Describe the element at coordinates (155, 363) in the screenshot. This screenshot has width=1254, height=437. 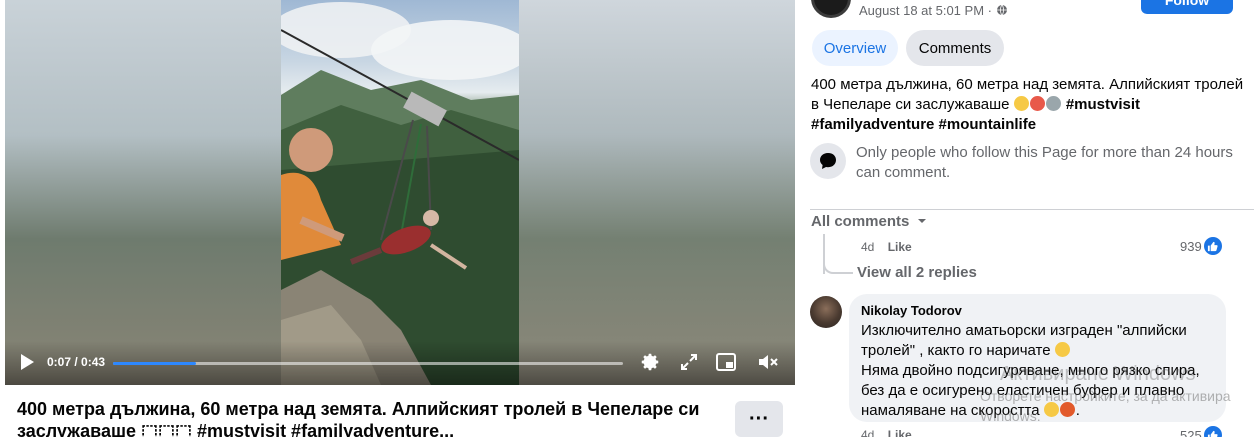
I see `video-progress-fill` at that location.